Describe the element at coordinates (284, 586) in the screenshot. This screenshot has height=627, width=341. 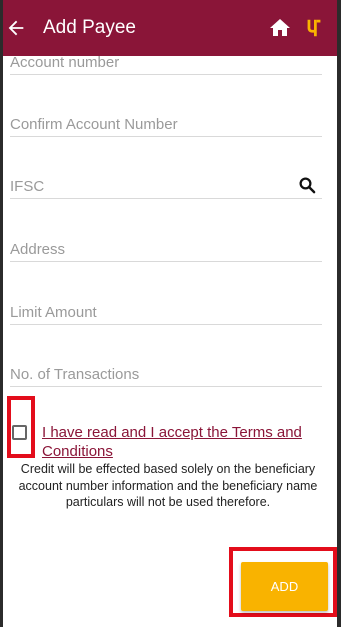
I see `add-button: ADD` at that location.